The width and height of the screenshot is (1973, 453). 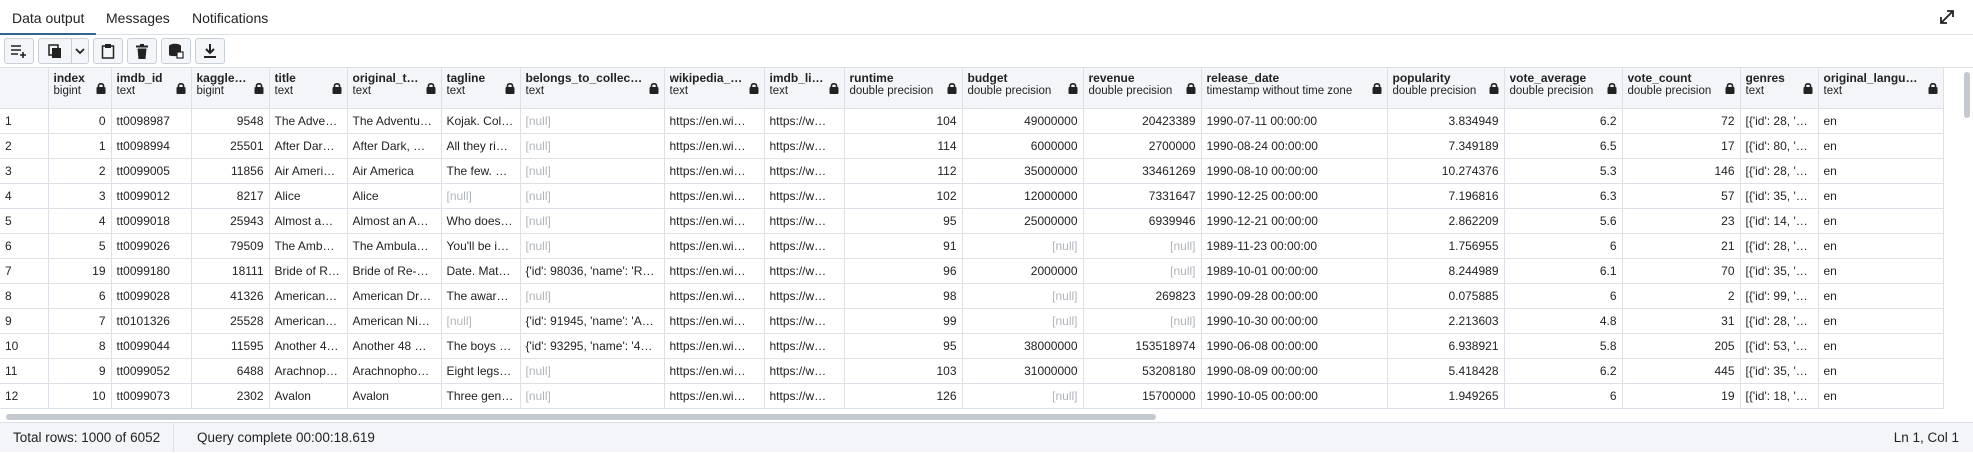 I want to click on cell-imdb-id: tt0098994, so click(x=151, y=146).